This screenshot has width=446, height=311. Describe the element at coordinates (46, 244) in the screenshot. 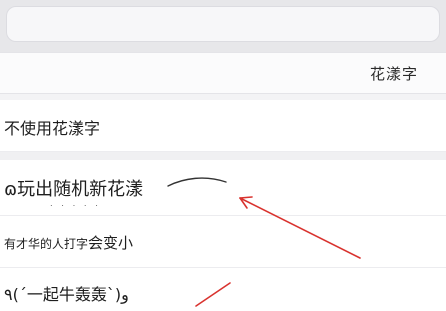

I see `option-label-small: 有才华的人打字` at that location.